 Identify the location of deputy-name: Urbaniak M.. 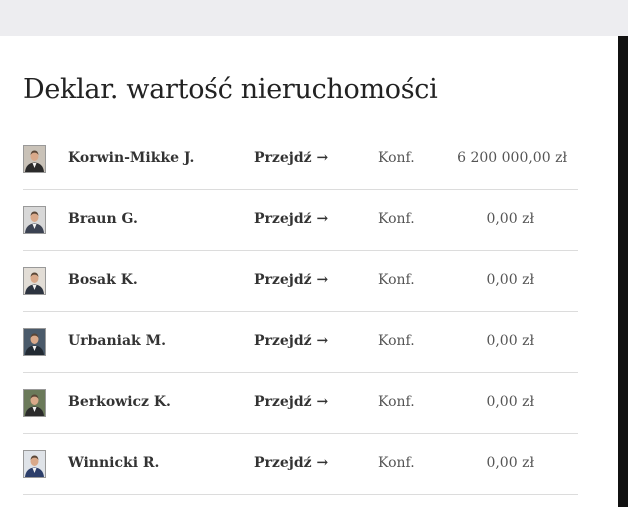
(117, 341).